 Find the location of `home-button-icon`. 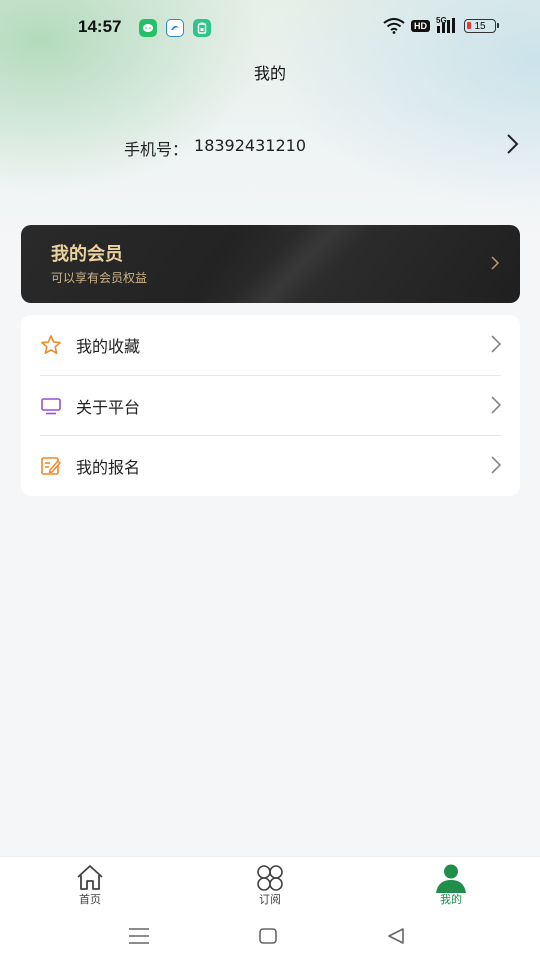

home-button-icon is located at coordinates (268, 936).